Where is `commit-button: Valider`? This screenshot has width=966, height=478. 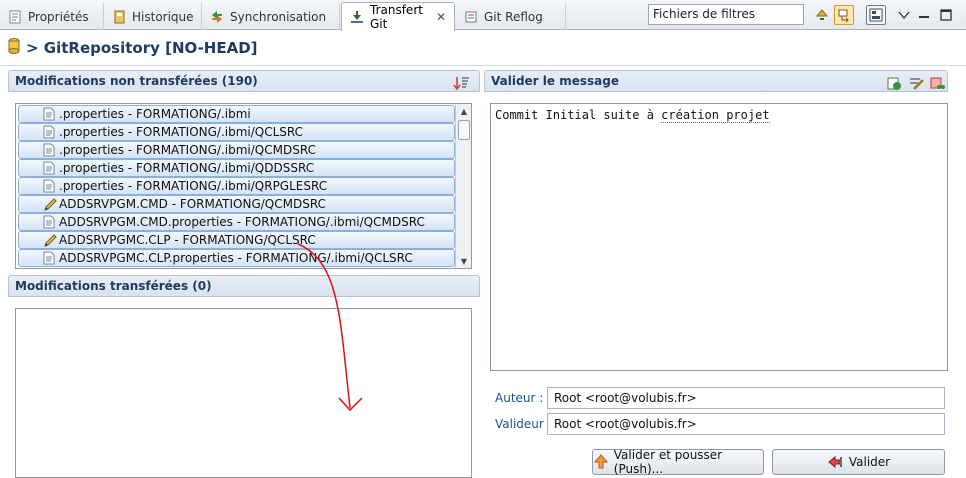 commit-button: Valider is located at coordinates (858, 462).